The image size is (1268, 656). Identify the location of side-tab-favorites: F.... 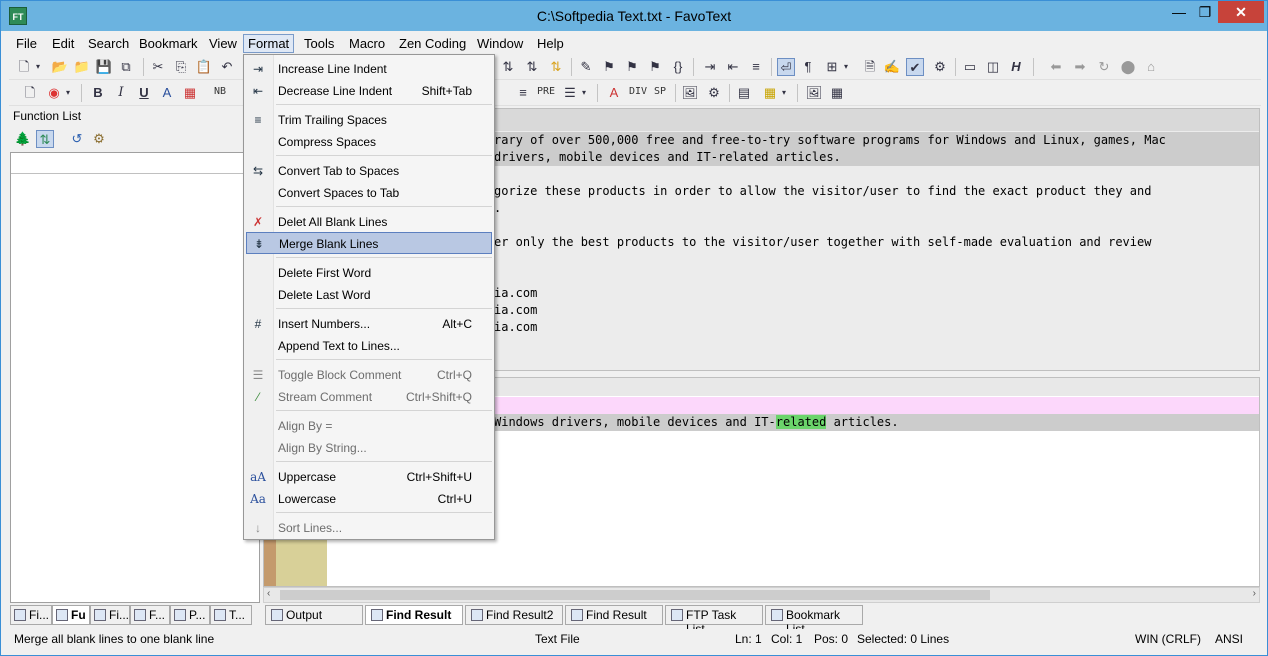
(150, 615).